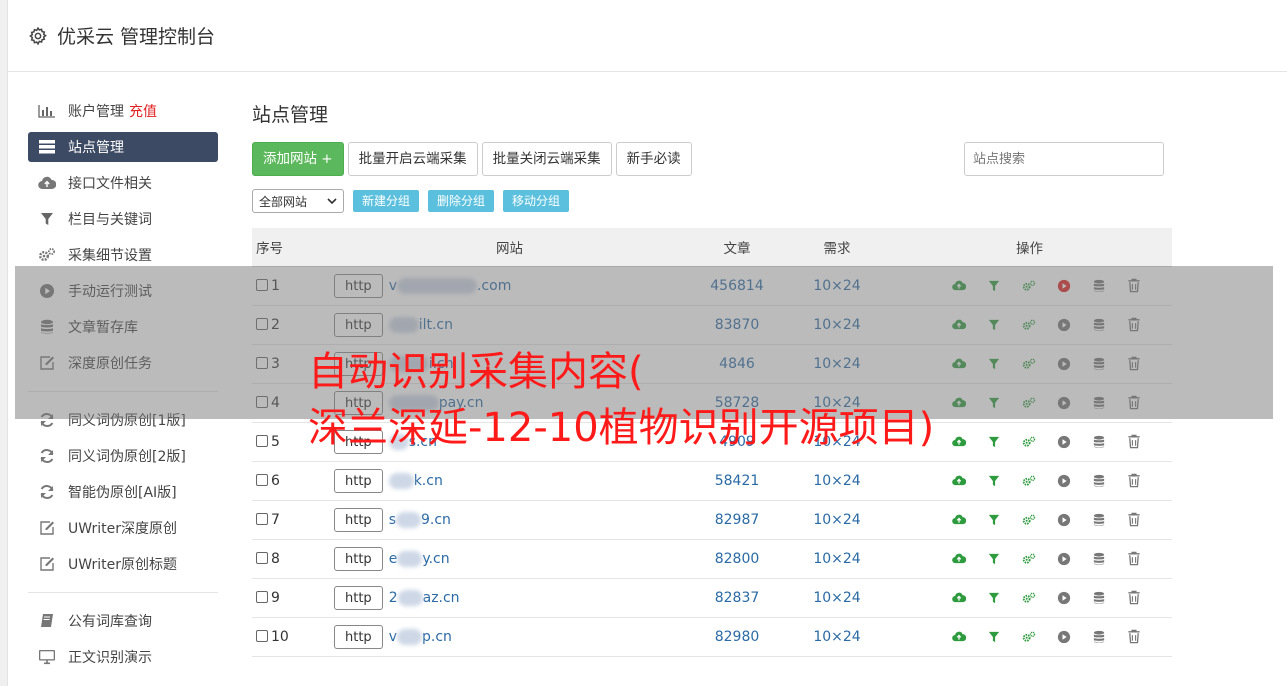 The width and height of the screenshot is (1287, 686). Describe the element at coordinates (737, 481) in the screenshot. I see `row-articles: 58421` at that location.